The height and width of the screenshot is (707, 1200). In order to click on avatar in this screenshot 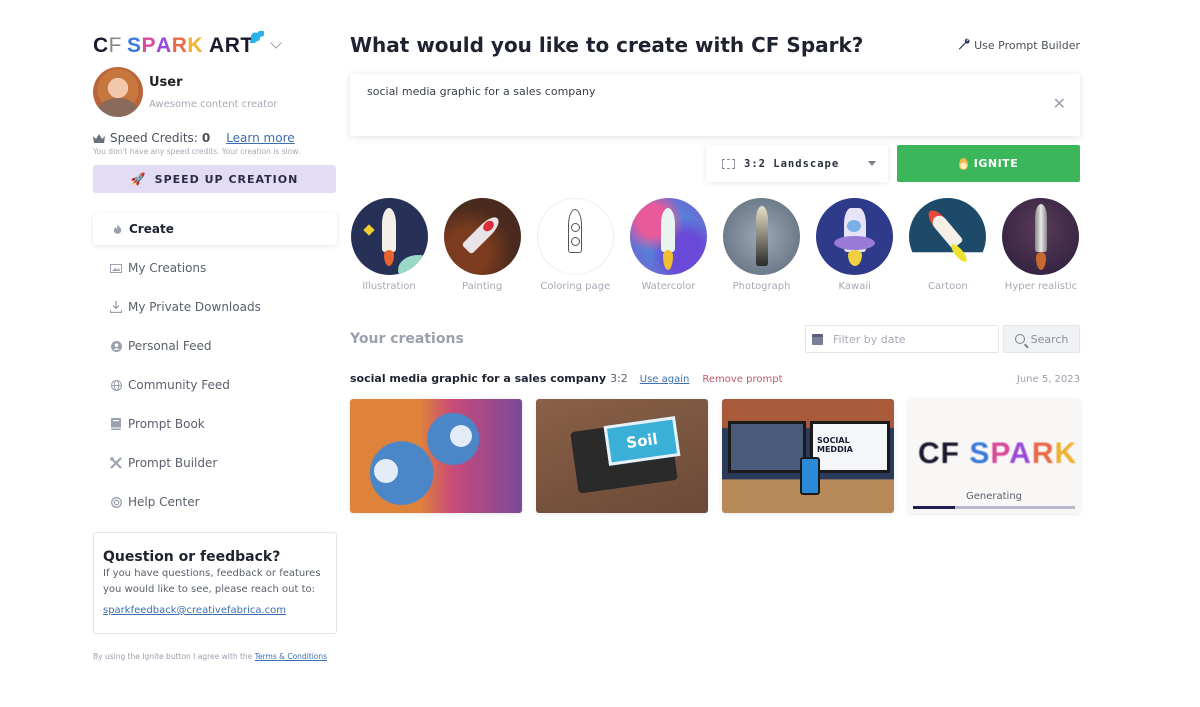, I will do `click(118, 92)`.